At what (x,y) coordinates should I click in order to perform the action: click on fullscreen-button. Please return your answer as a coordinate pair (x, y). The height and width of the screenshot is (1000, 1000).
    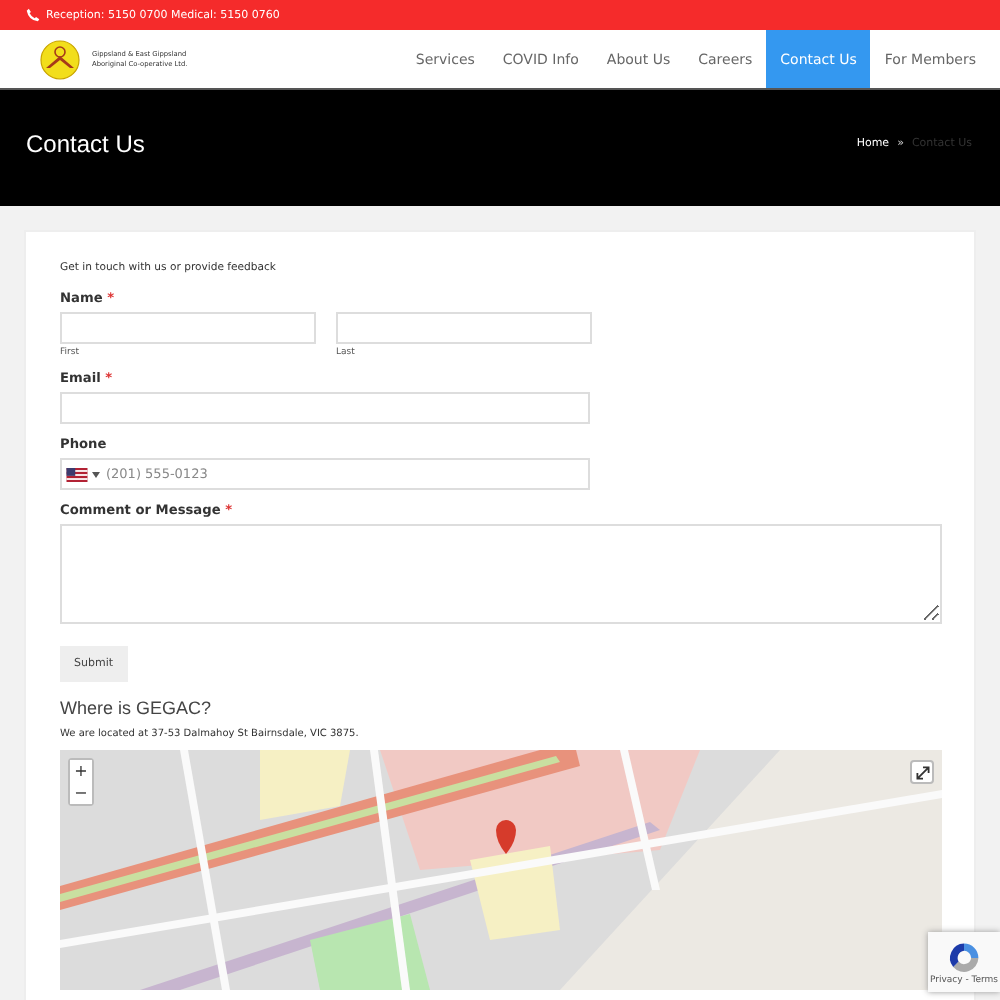
    Looking at the image, I should click on (922, 772).